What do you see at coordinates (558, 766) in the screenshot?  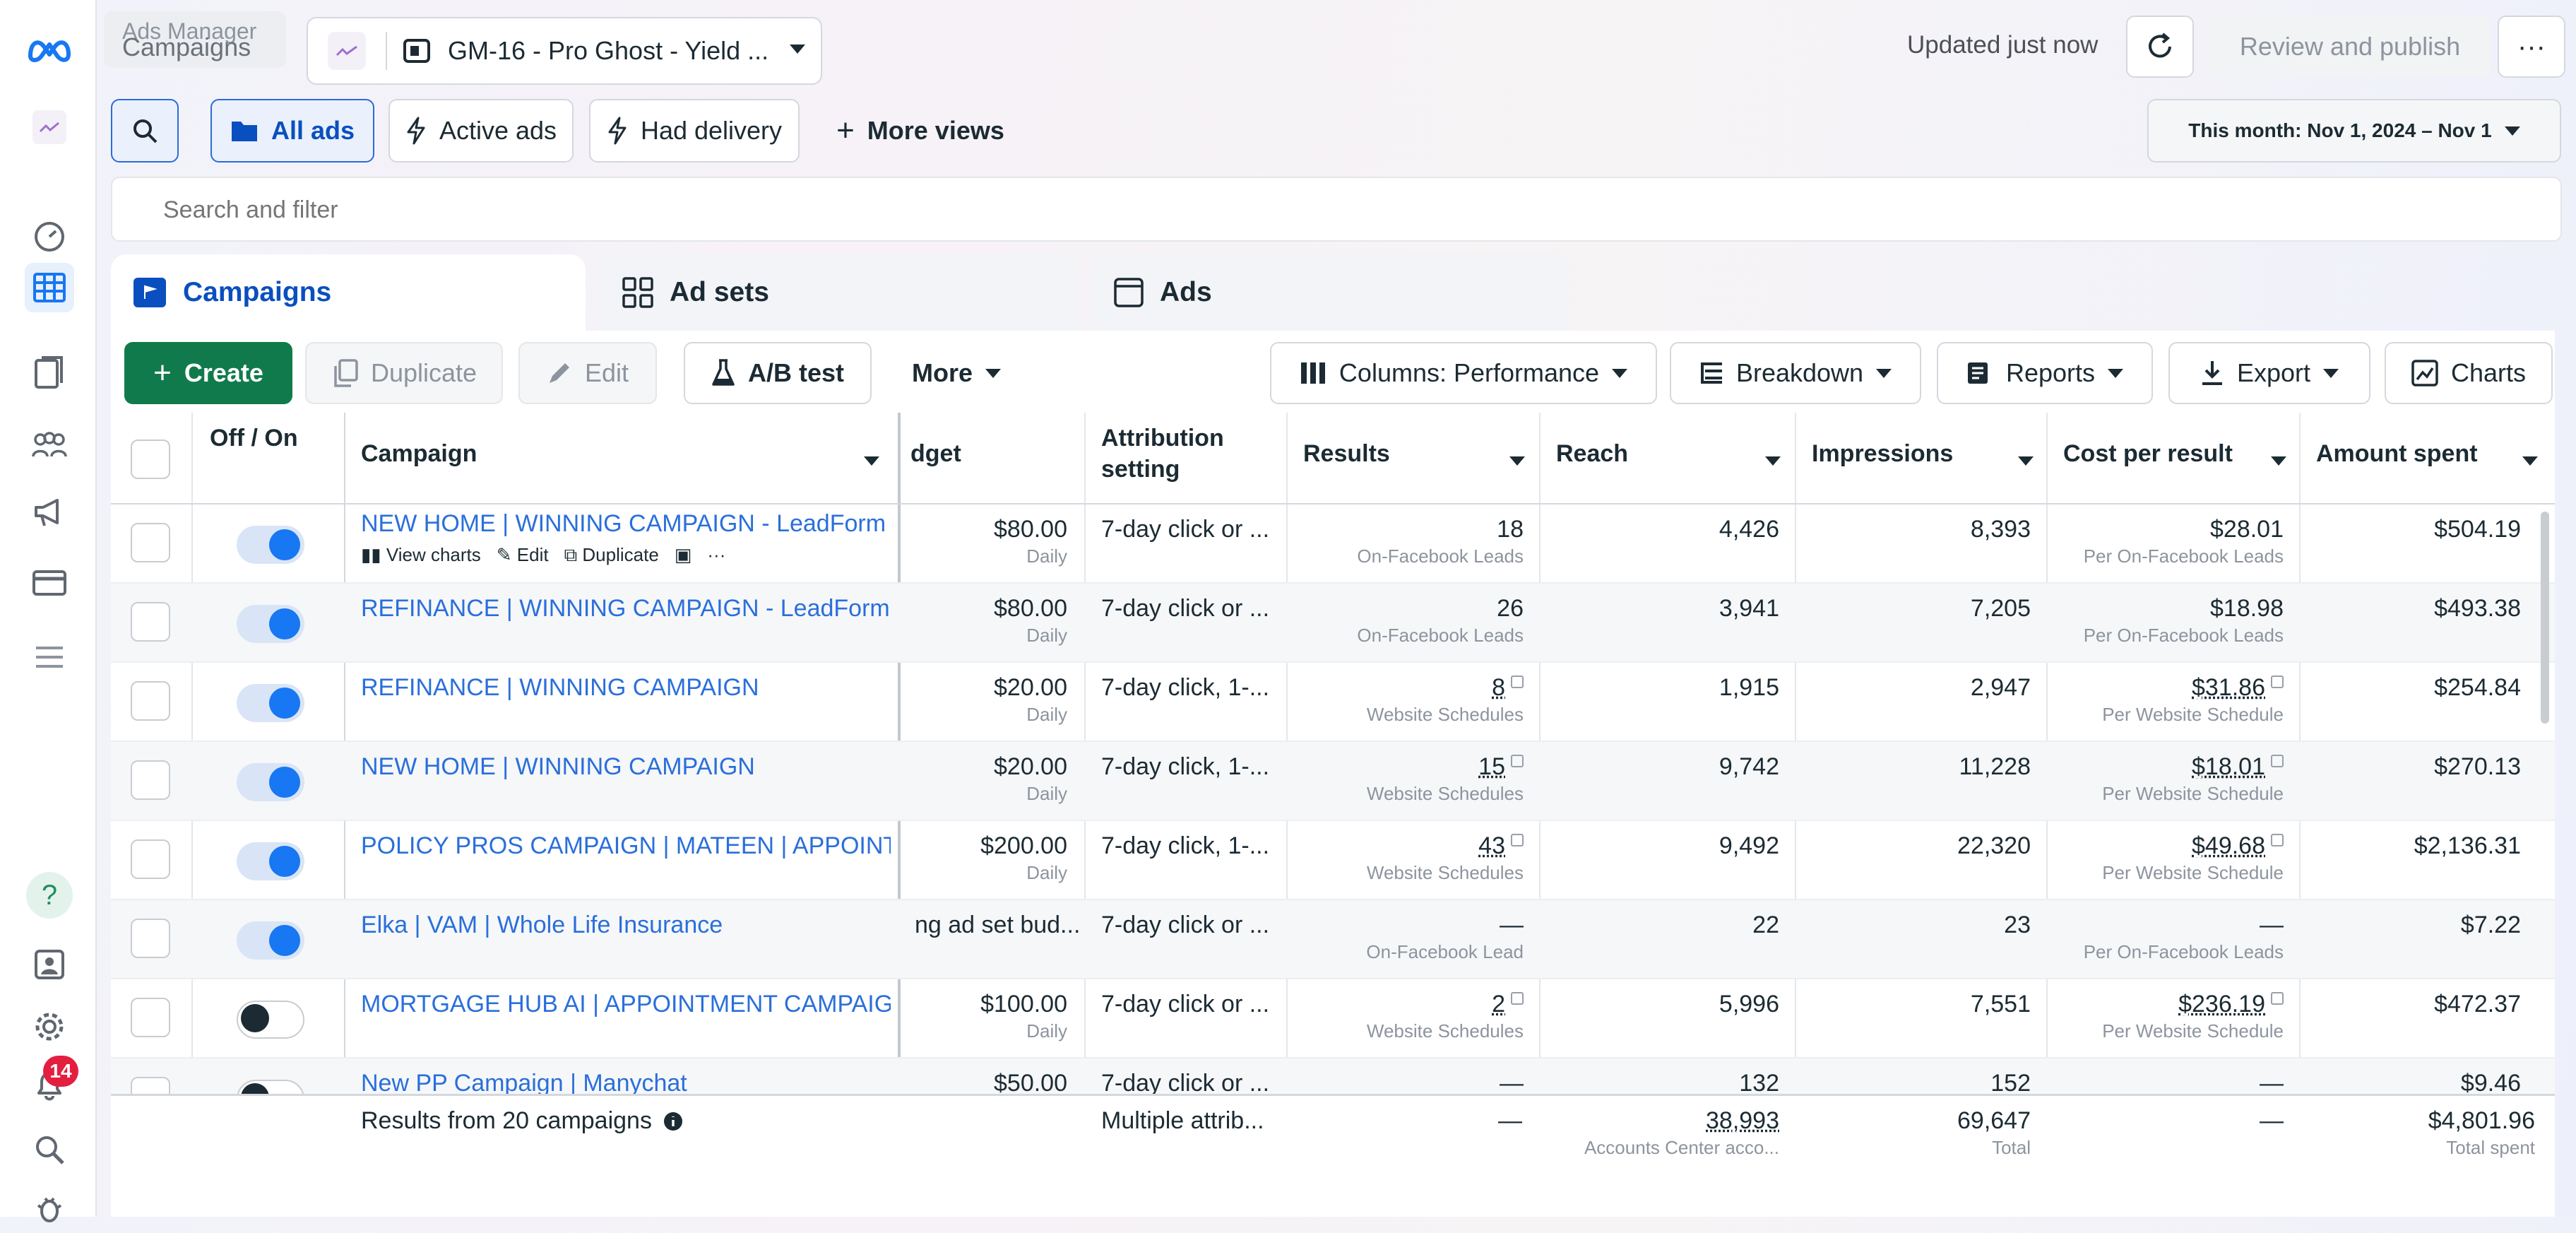 I see `campaign-name-link: NEW HOME | WINNING CAMPAIGN` at bounding box center [558, 766].